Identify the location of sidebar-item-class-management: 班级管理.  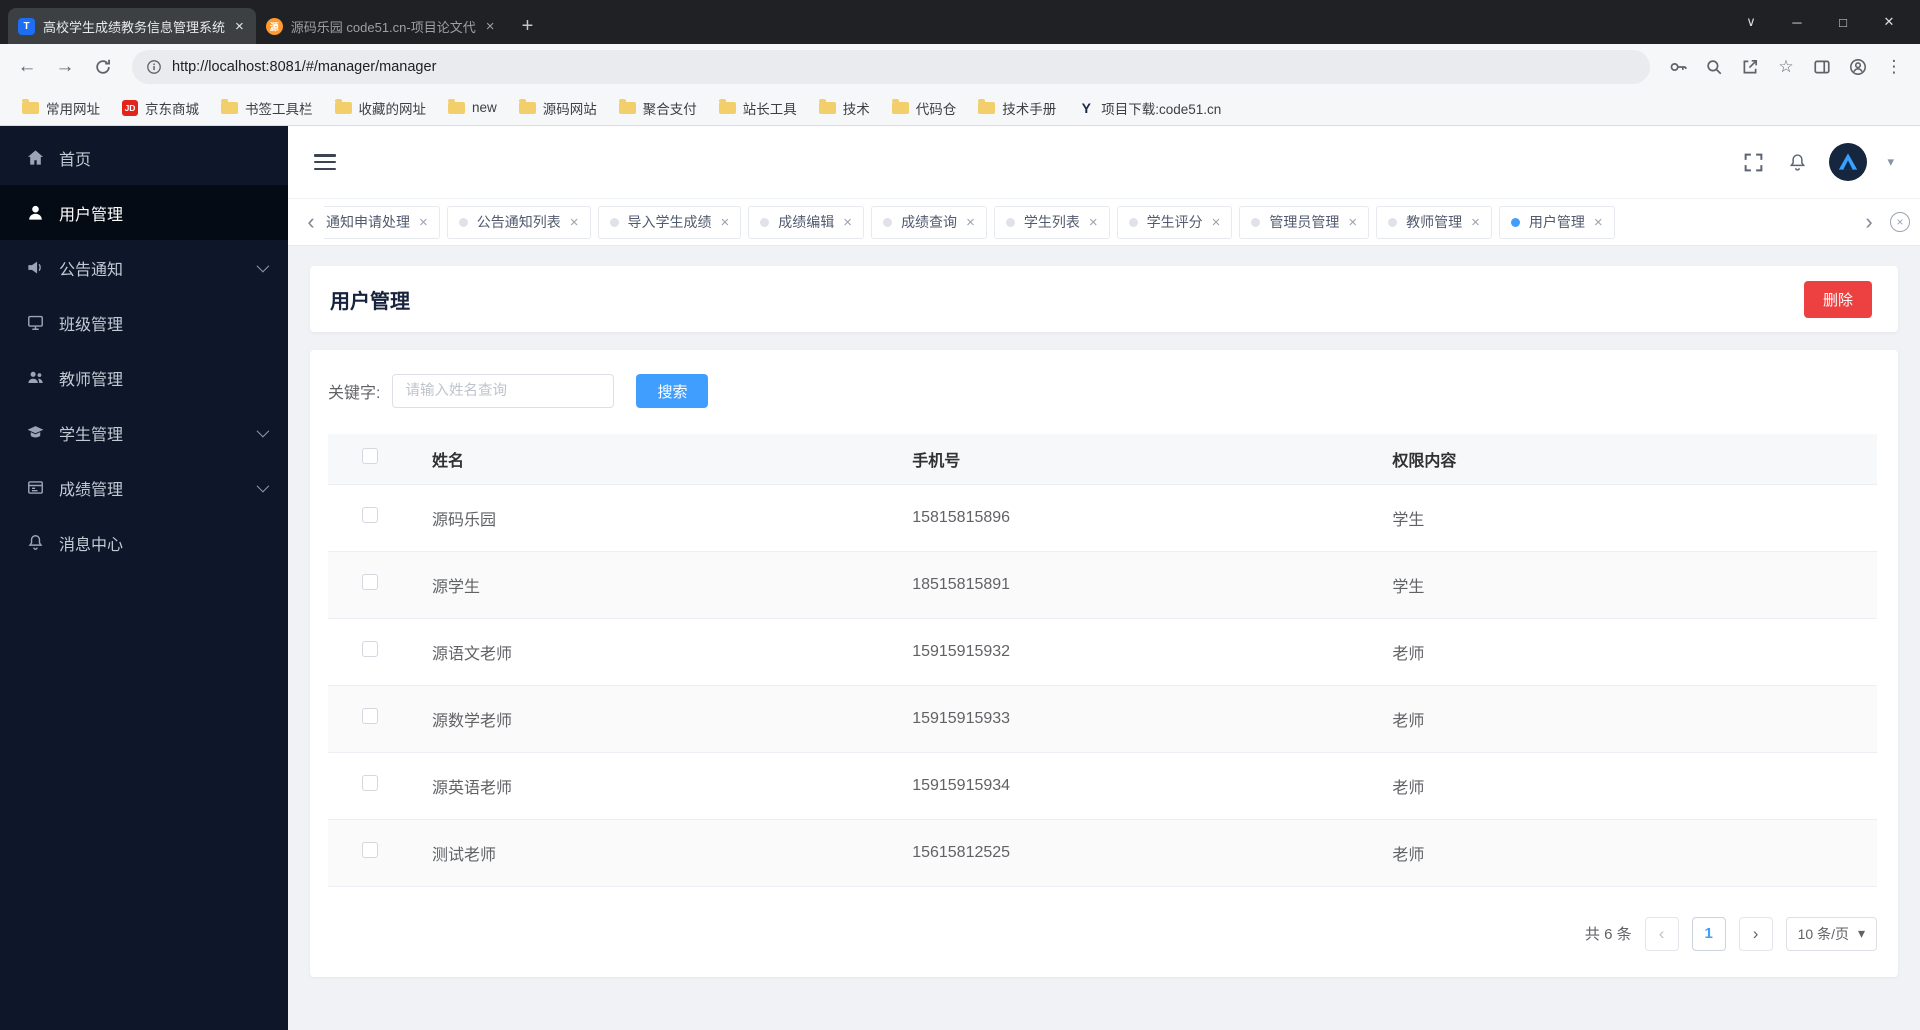
(144, 322).